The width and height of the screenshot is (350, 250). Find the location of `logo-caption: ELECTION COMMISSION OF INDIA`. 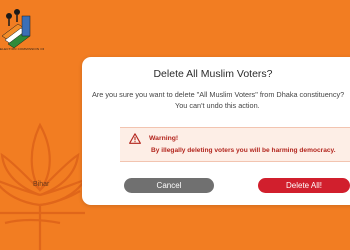

logo-caption: ELECTION COMMISSION OF INDIA is located at coordinates (22, 49).